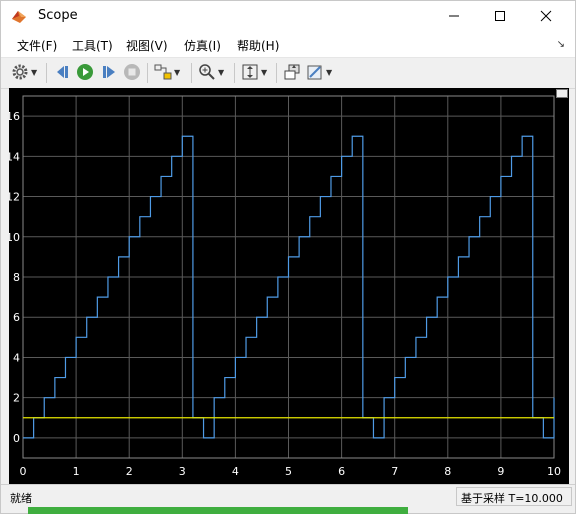  Describe the element at coordinates (394, 471) in the screenshot. I see `x-tick-label: 7` at that location.